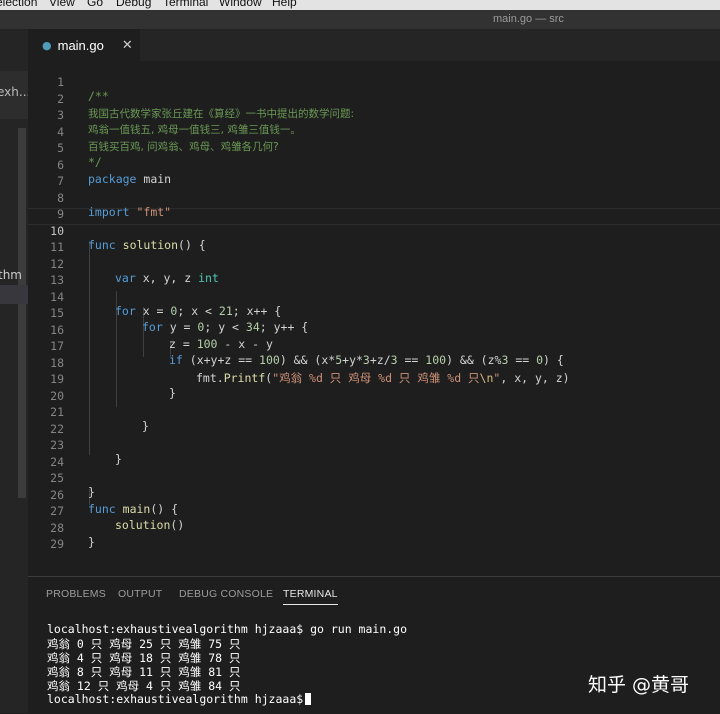 Image resolution: width=720 pixels, height=714 pixels. I want to click on terminal-line: 鸡翁 0 只 鸡母 25 只 鸡雏 75 只, so click(144, 644).